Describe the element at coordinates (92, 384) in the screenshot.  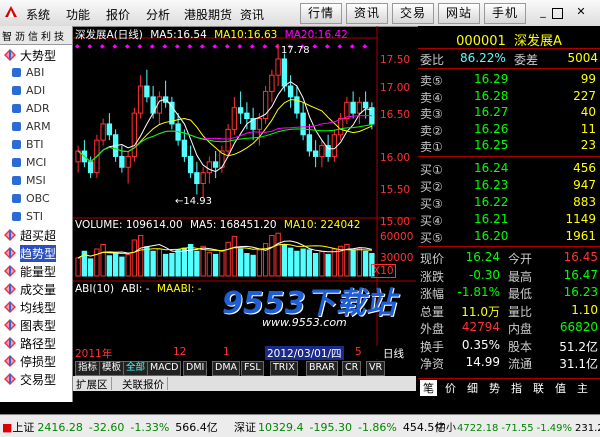
I see `tab-extend-area: 扩展区` at that location.